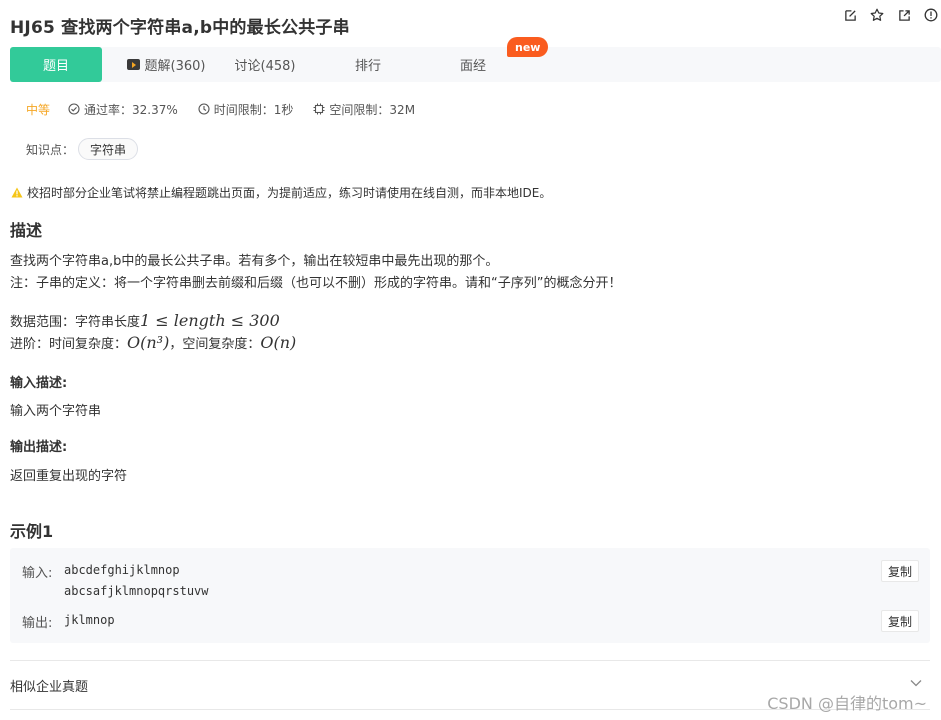 This screenshot has width=941, height=720. Describe the element at coordinates (899, 571) in the screenshot. I see `copy-input-button: 复制` at that location.